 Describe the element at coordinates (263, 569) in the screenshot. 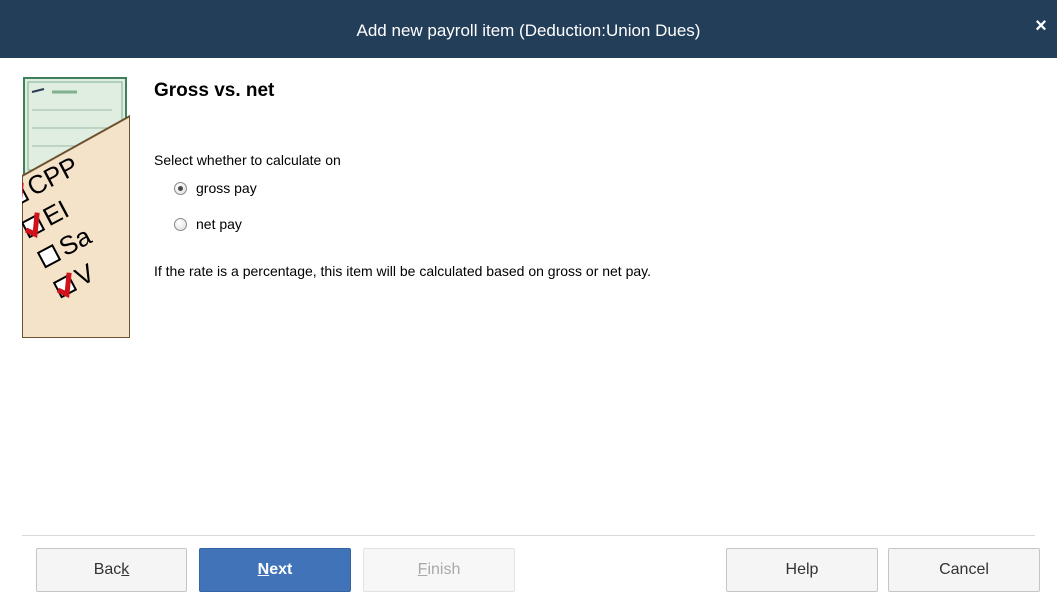

I see `next-mnemonic: N` at that location.